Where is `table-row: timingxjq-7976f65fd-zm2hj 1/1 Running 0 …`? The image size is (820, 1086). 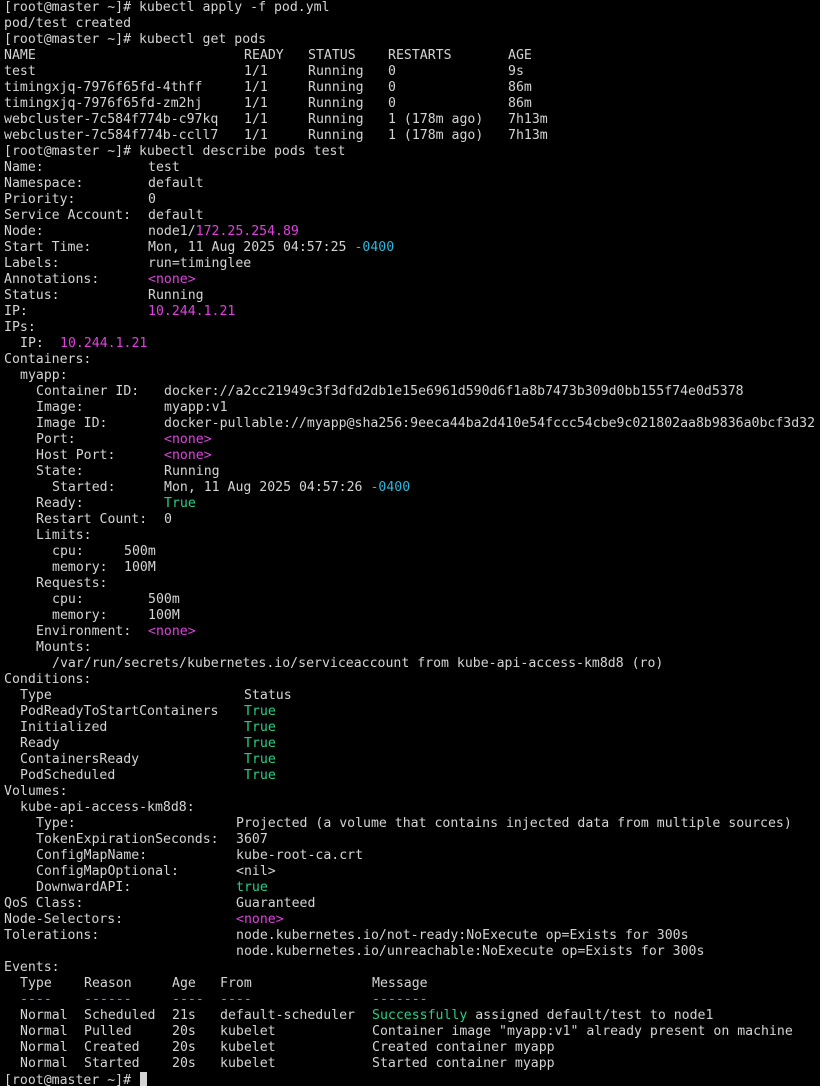 table-row: timingxjq-7976f65fd-zm2hj 1/1 Running 0 … is located at coordinates (268, 104).